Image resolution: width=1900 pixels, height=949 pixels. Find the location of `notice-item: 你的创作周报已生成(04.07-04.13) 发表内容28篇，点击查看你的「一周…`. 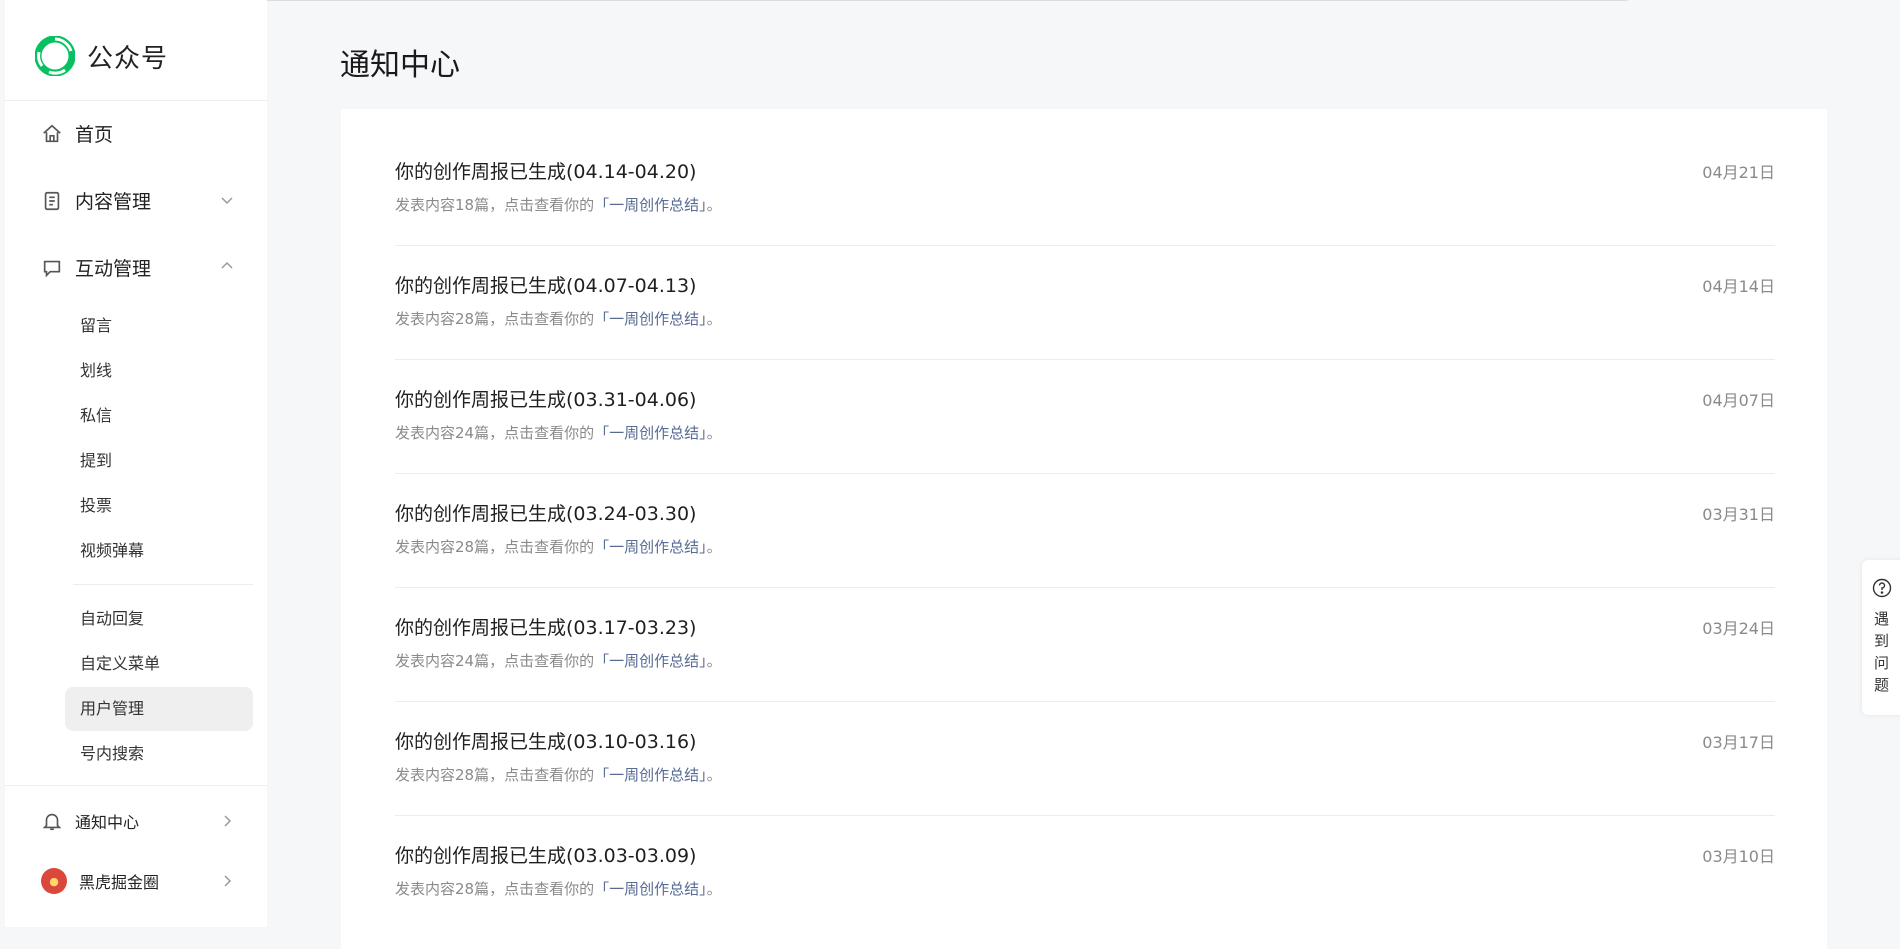

notice-item: 你的创作周报已生成(04.07-04.13) 发表内容28篇，点击查看你的「一周… is located at coordinates (1085, 302).